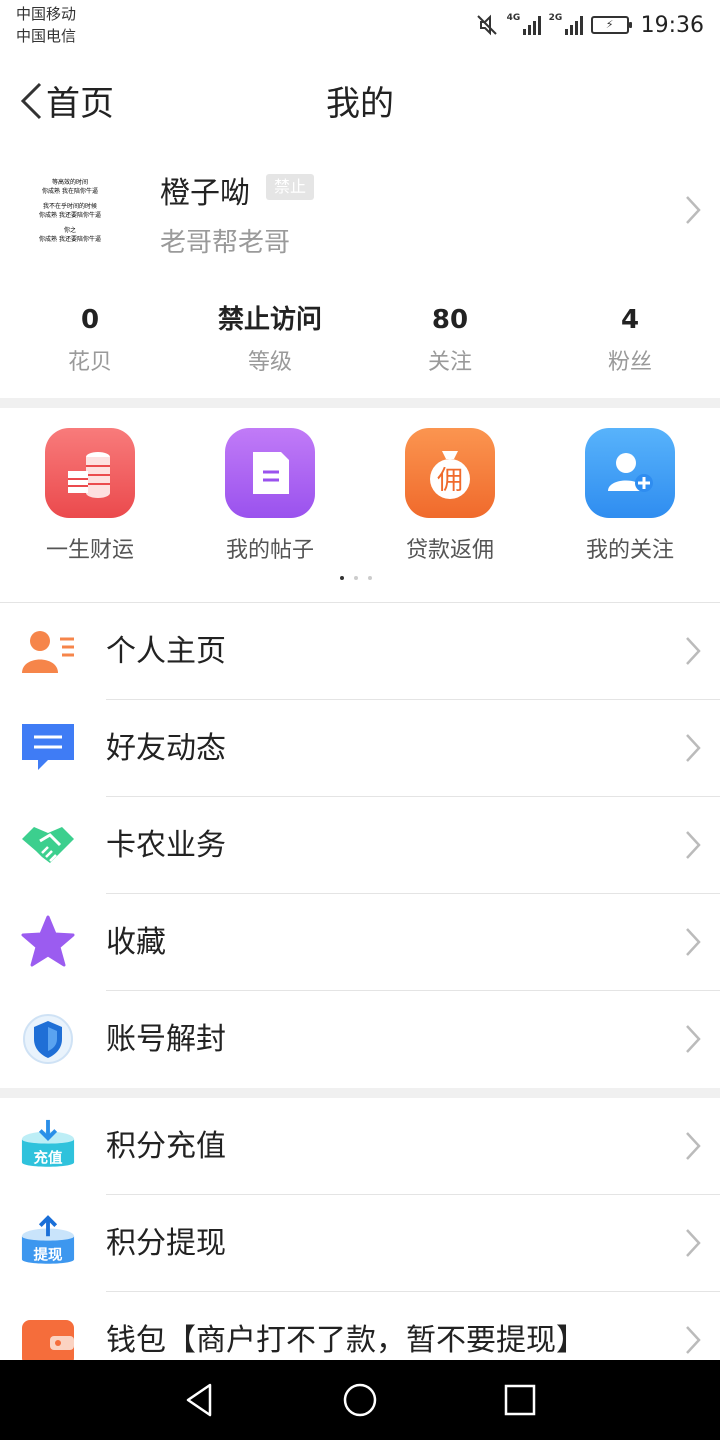 The width and height of the screenshot is (720, 1440). What do you see at coordinates (630, 345) in the screenshot?
I see `stat-fans: 4 粉丝` at bounding box center [630, 345].